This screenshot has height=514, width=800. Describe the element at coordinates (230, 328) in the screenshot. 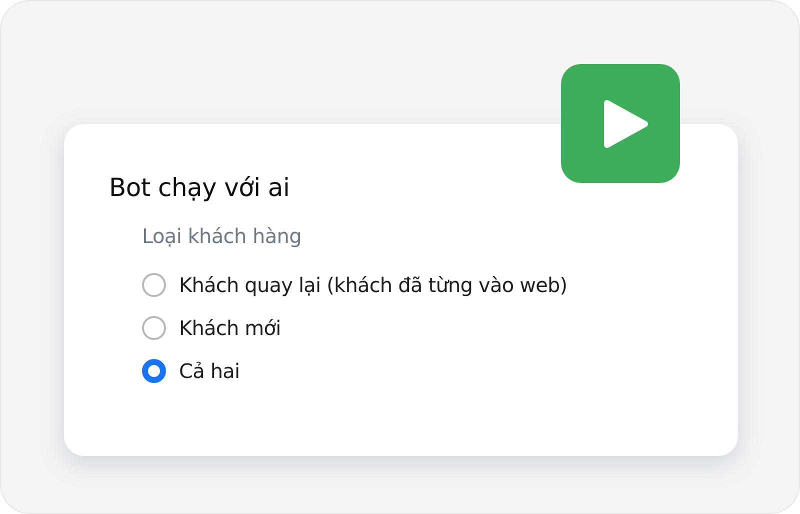

I see `option-label: Khách mới` at that location.